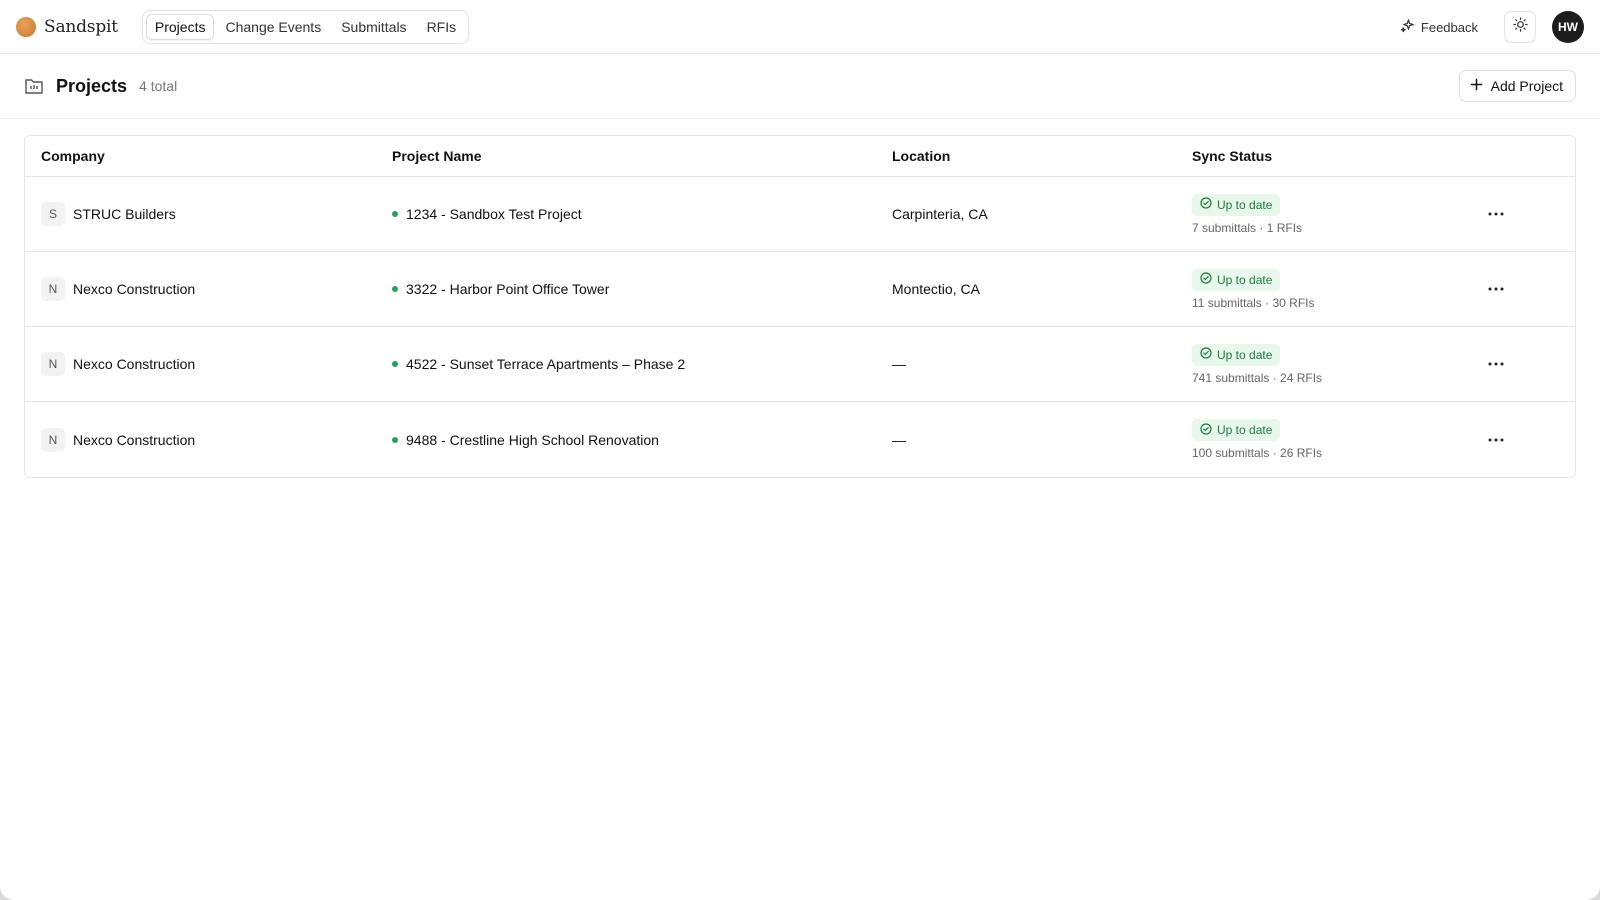  What do you see at coordinates (158, 86) in the screenshot?
I see `project-count: 4 total` at bounding box center [158, 86].